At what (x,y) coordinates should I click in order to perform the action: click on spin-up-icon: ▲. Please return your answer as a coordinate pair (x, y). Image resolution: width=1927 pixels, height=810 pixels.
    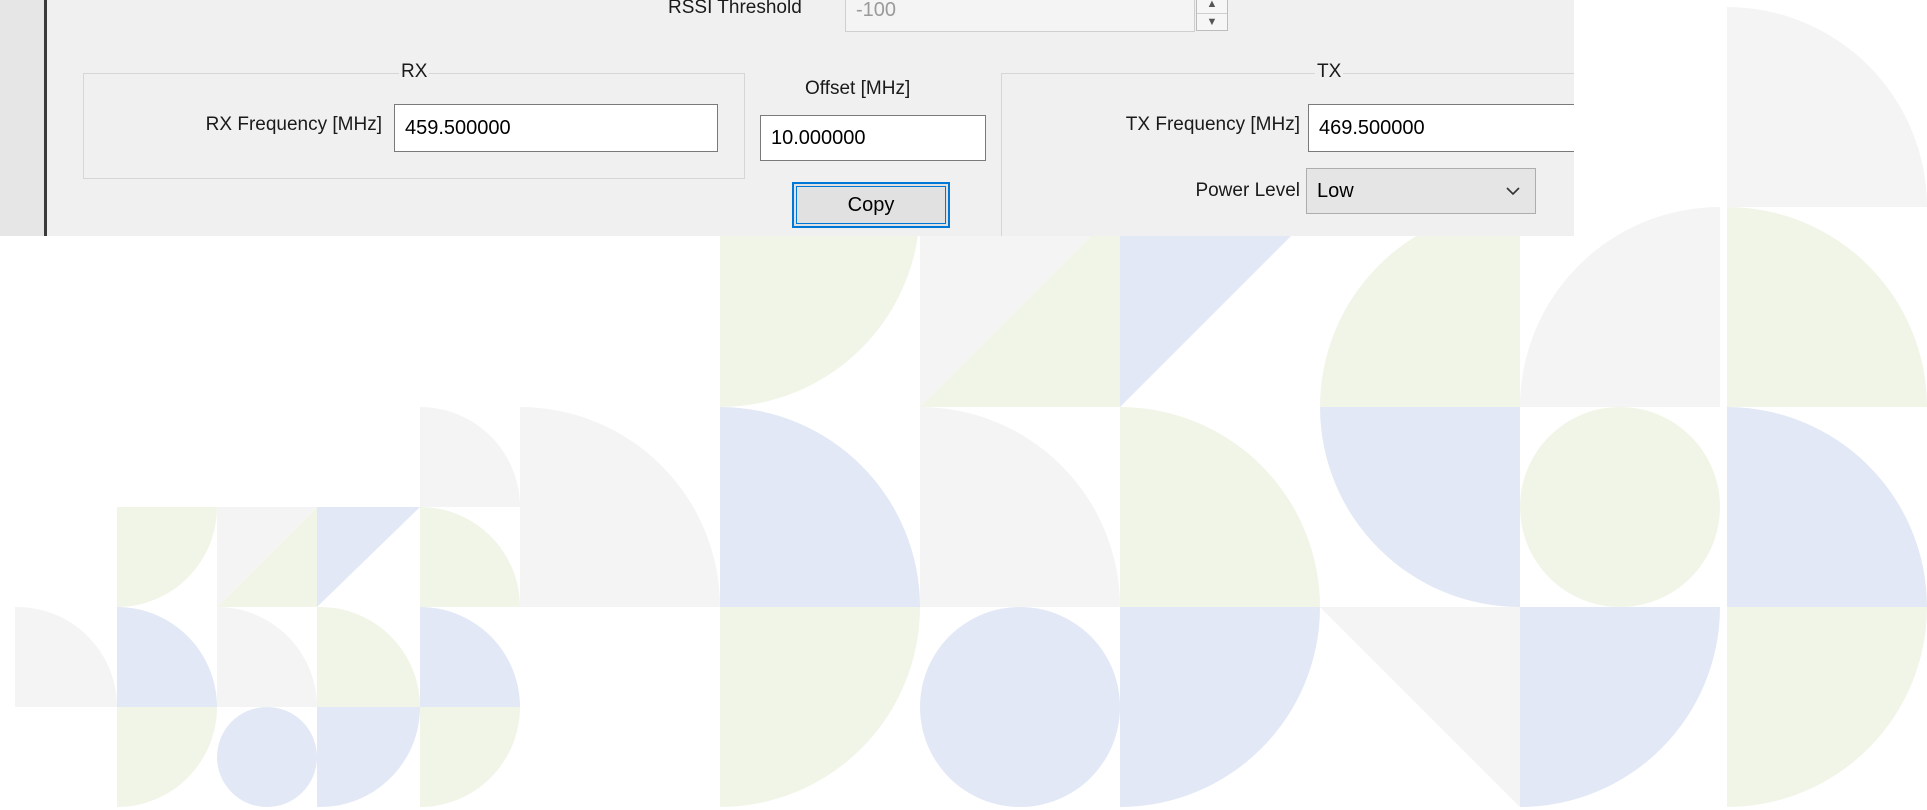
    Looking at the image, I should click on (1212, 7).